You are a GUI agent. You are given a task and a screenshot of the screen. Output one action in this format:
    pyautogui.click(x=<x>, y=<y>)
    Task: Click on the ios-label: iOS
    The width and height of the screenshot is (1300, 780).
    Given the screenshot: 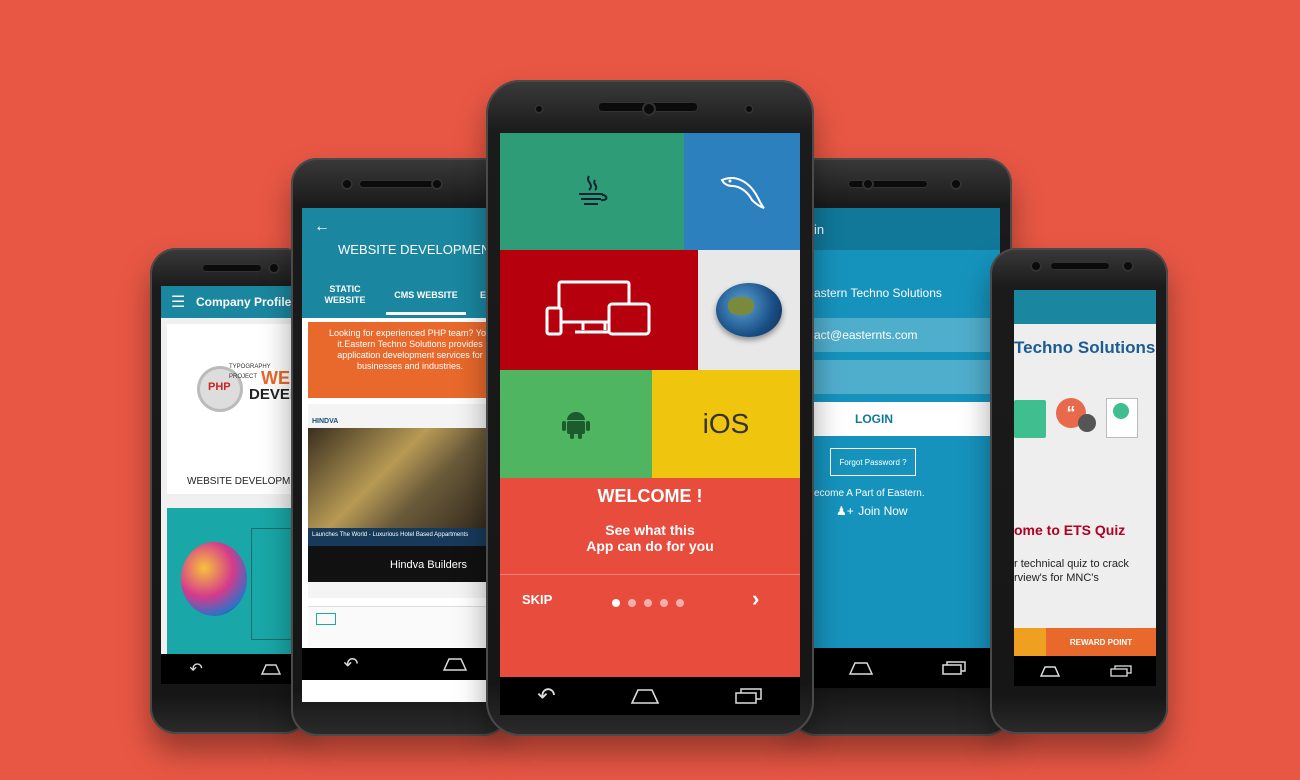 What is the action you would take?
    pyautogui.click(x=726, y=423)
    